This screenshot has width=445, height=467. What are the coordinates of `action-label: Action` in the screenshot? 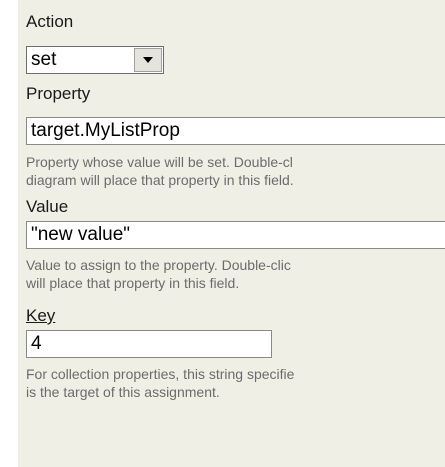 It's located at (50, 21).